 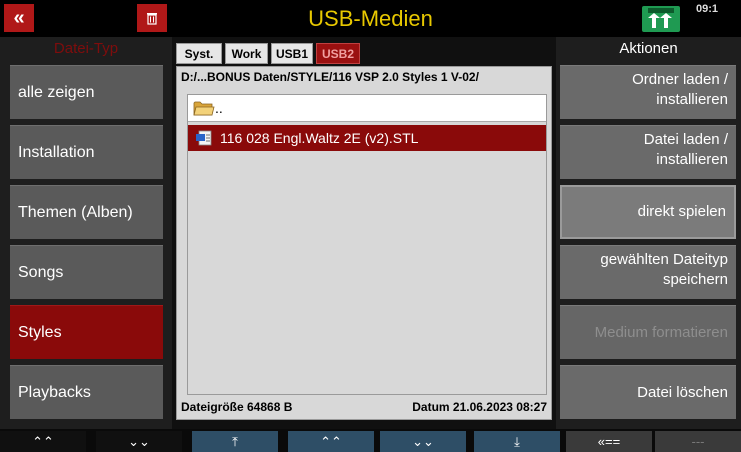 I want to click on filter-styles-button: Styles, so click(x=86, y=332).